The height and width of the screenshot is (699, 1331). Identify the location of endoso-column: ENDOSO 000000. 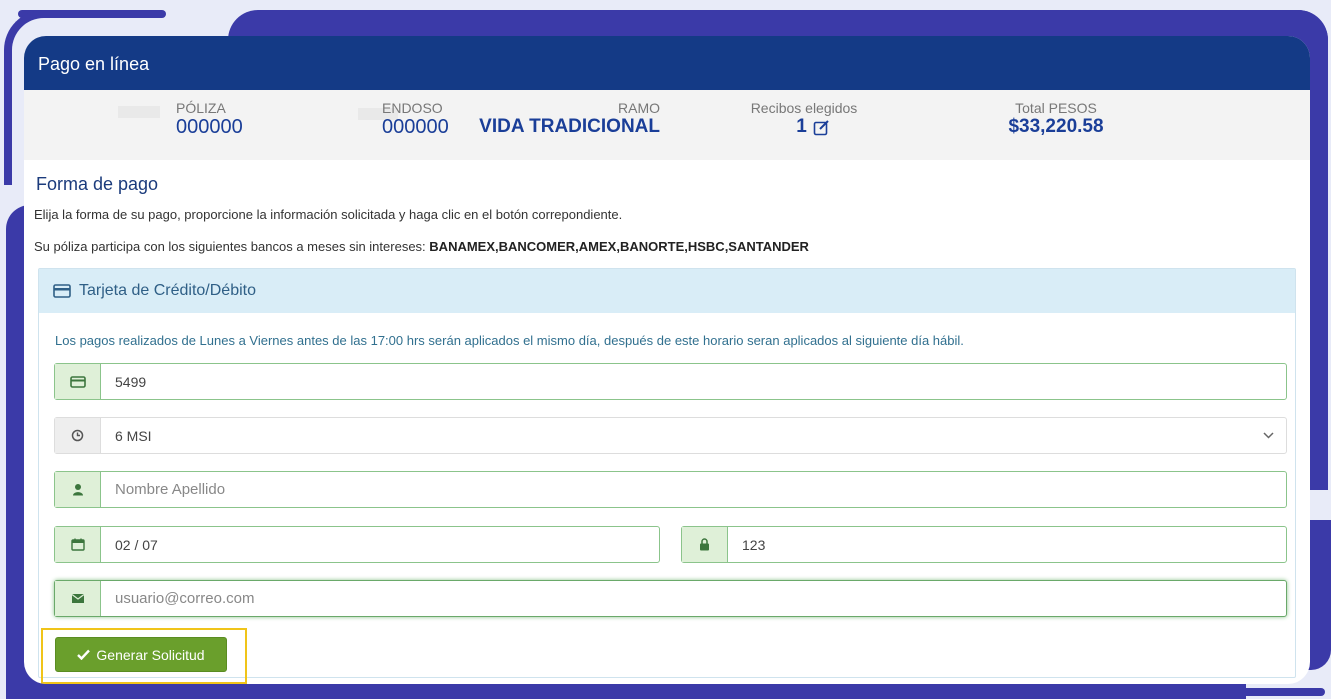
(415, 119).